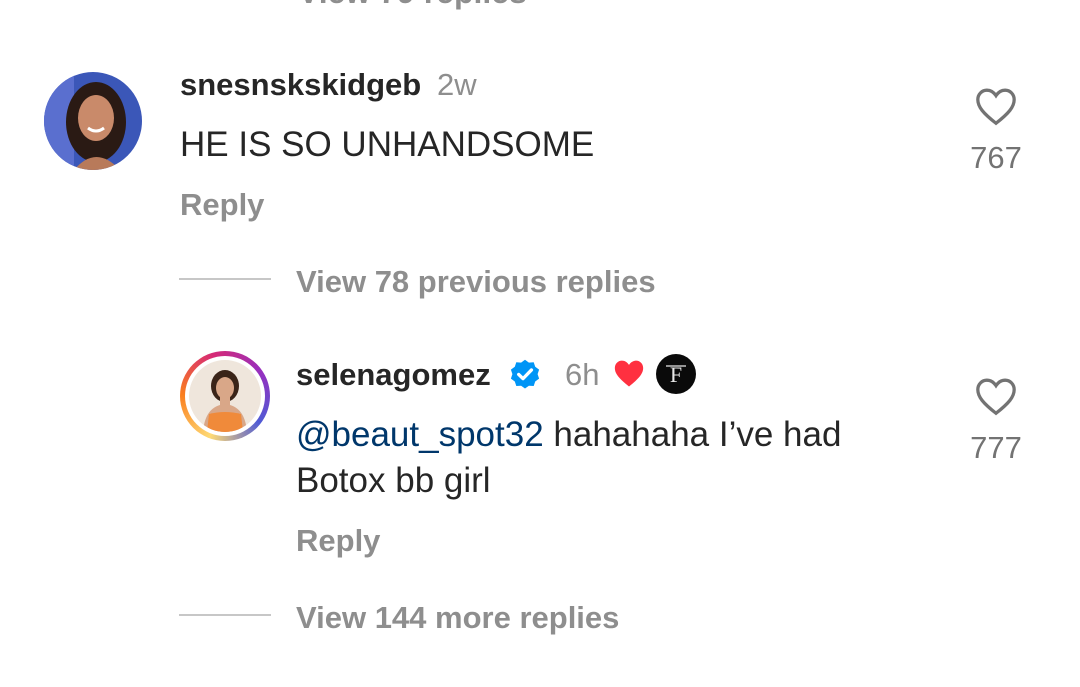 The width and height of the screenshot is (1080, 687). I want to click on avatar-selenagomez, so click(225, 396).